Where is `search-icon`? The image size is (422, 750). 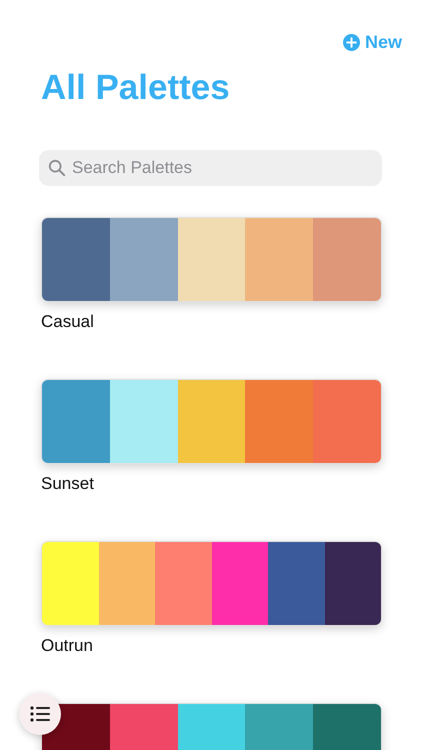 search-icon is located at coordinates (57, 168).